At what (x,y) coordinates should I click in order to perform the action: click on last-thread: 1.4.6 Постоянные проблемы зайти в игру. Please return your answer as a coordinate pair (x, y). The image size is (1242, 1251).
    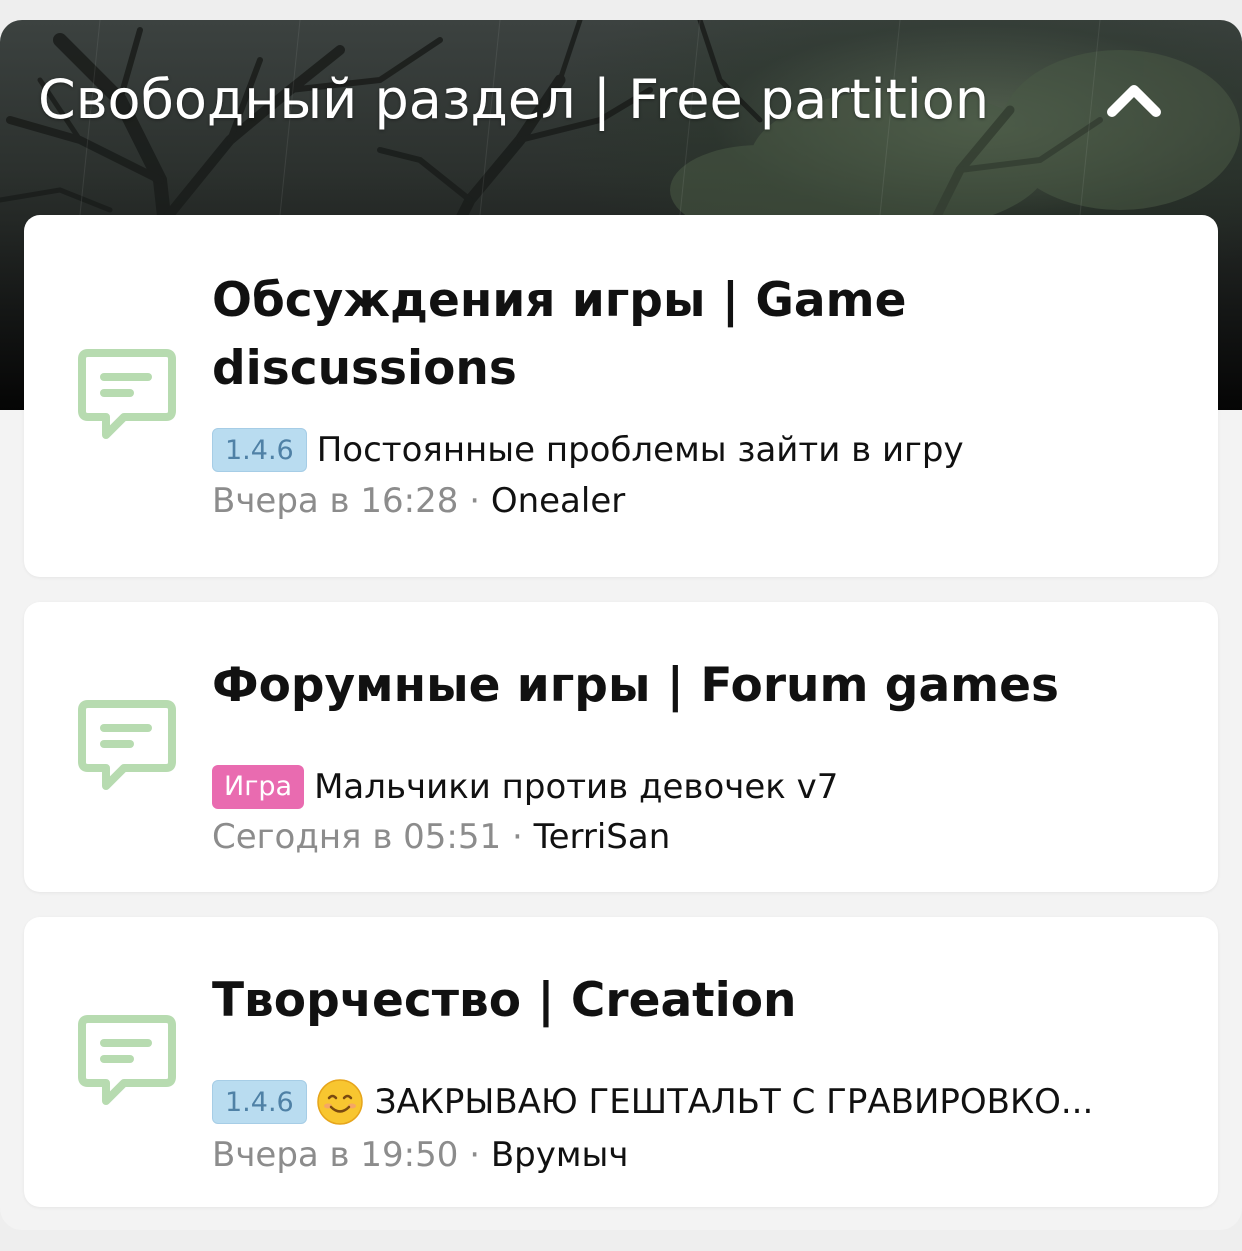
    Looking at the image, I should click on (692, 450).